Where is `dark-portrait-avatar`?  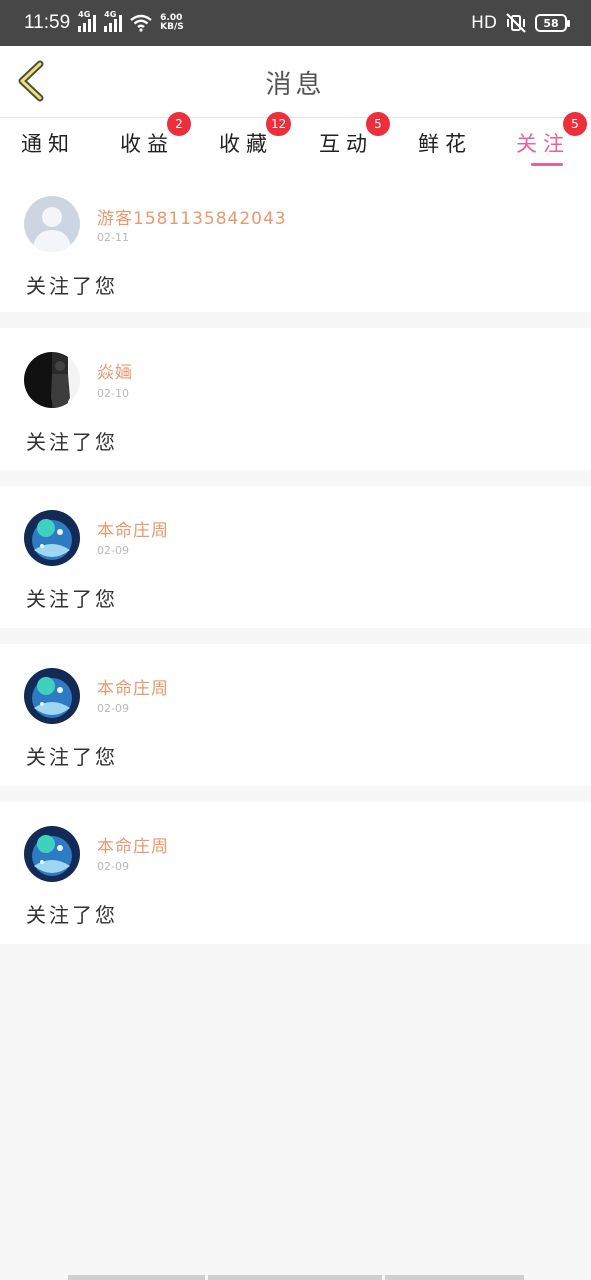
dark-portrait-avatar is located at coordinates (52, 380).